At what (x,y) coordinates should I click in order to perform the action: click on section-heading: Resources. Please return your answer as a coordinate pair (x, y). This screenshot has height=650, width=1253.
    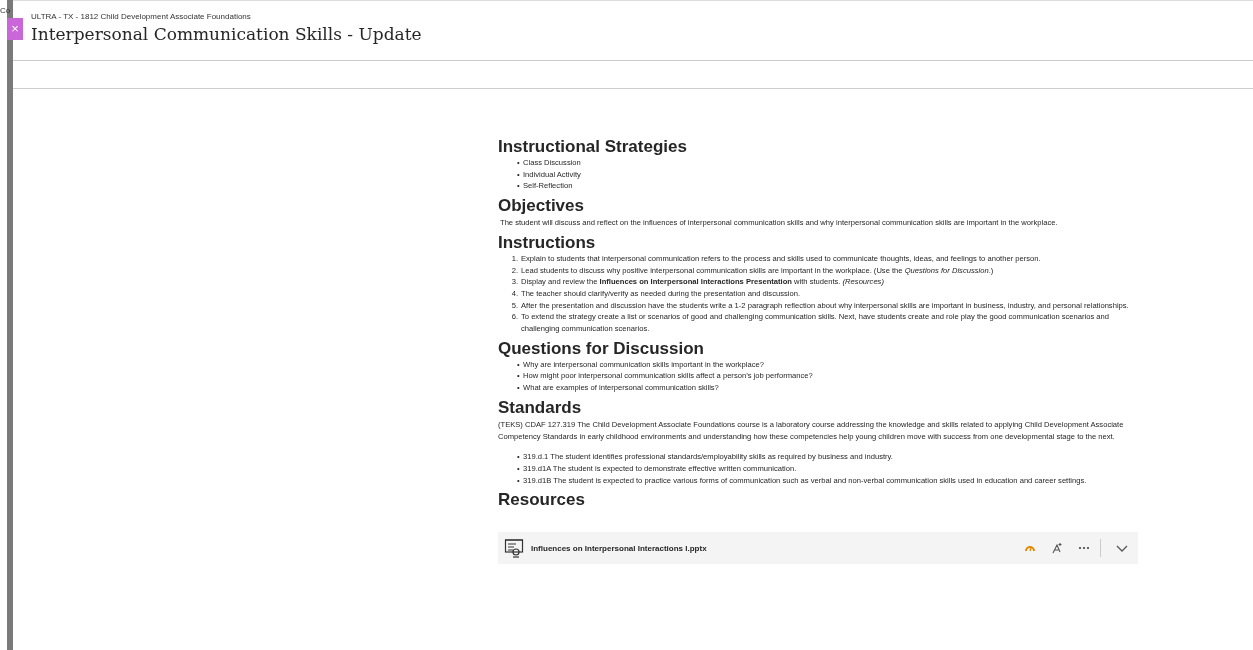
    Looking at the image, I should click on (542, 500).